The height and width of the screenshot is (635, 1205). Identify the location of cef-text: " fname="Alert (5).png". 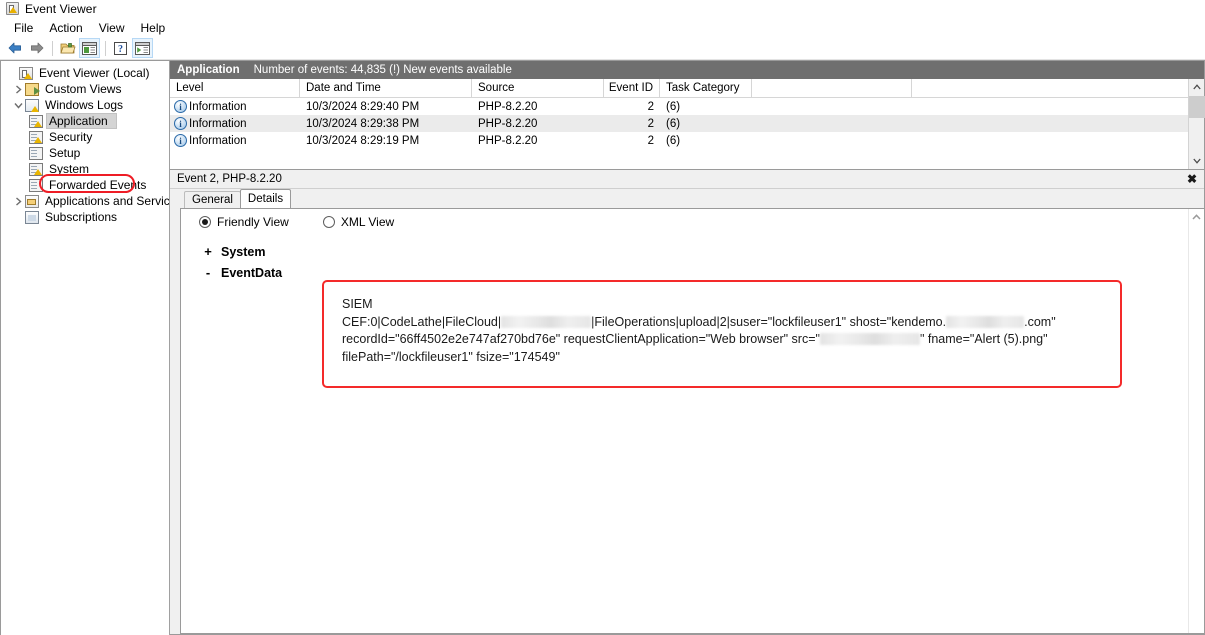
(983, 339).